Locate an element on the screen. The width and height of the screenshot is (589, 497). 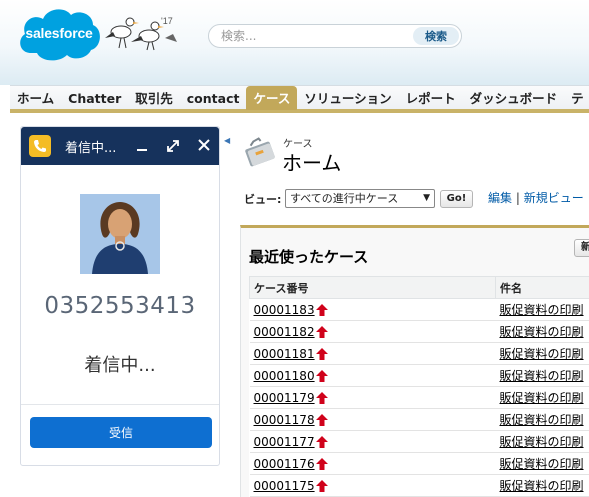
search-box: 検索 is located at coordinates (335, 36).